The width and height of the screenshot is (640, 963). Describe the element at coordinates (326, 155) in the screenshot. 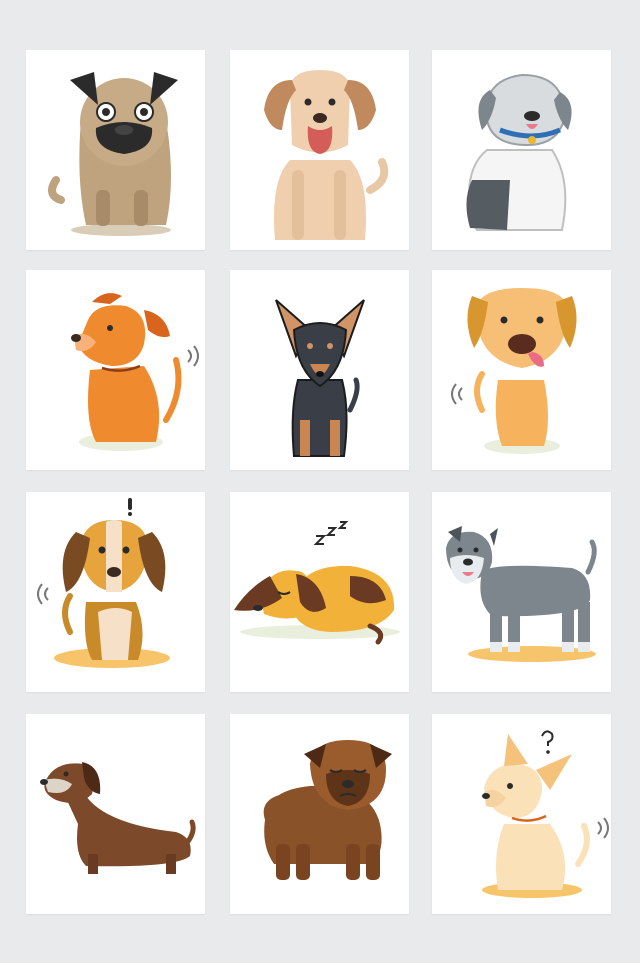

I see `labrador-icon` at that location.